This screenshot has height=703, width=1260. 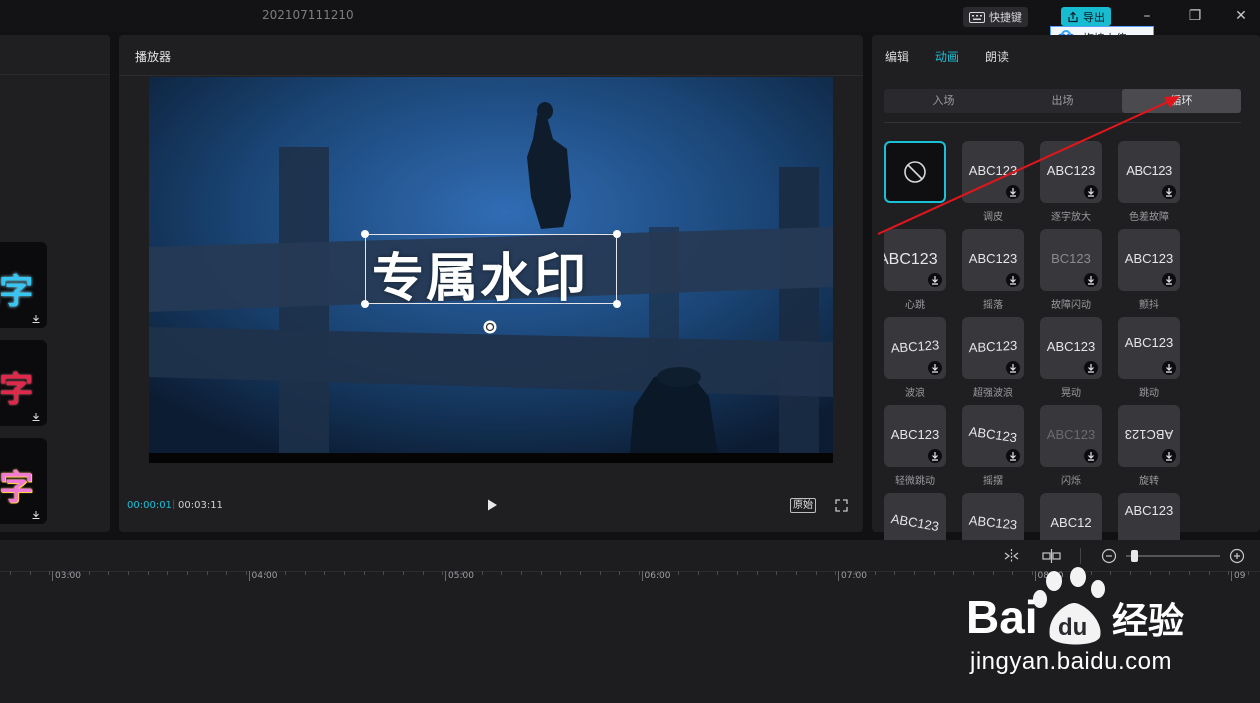 I want to click on zoom-in-icon, so click(x=1237, y=556).